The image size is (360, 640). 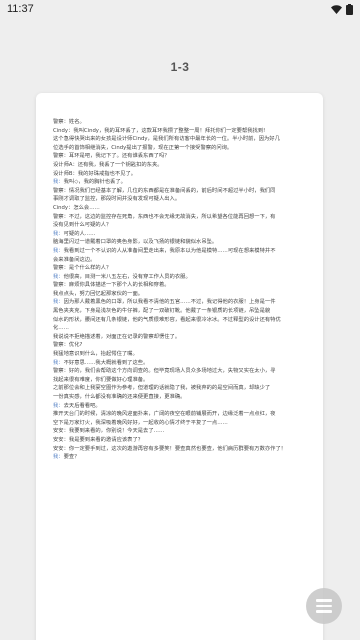 I want to click on text-line: 我：不好意思……我大概就看到了这些。, so click(x=101, y=362).